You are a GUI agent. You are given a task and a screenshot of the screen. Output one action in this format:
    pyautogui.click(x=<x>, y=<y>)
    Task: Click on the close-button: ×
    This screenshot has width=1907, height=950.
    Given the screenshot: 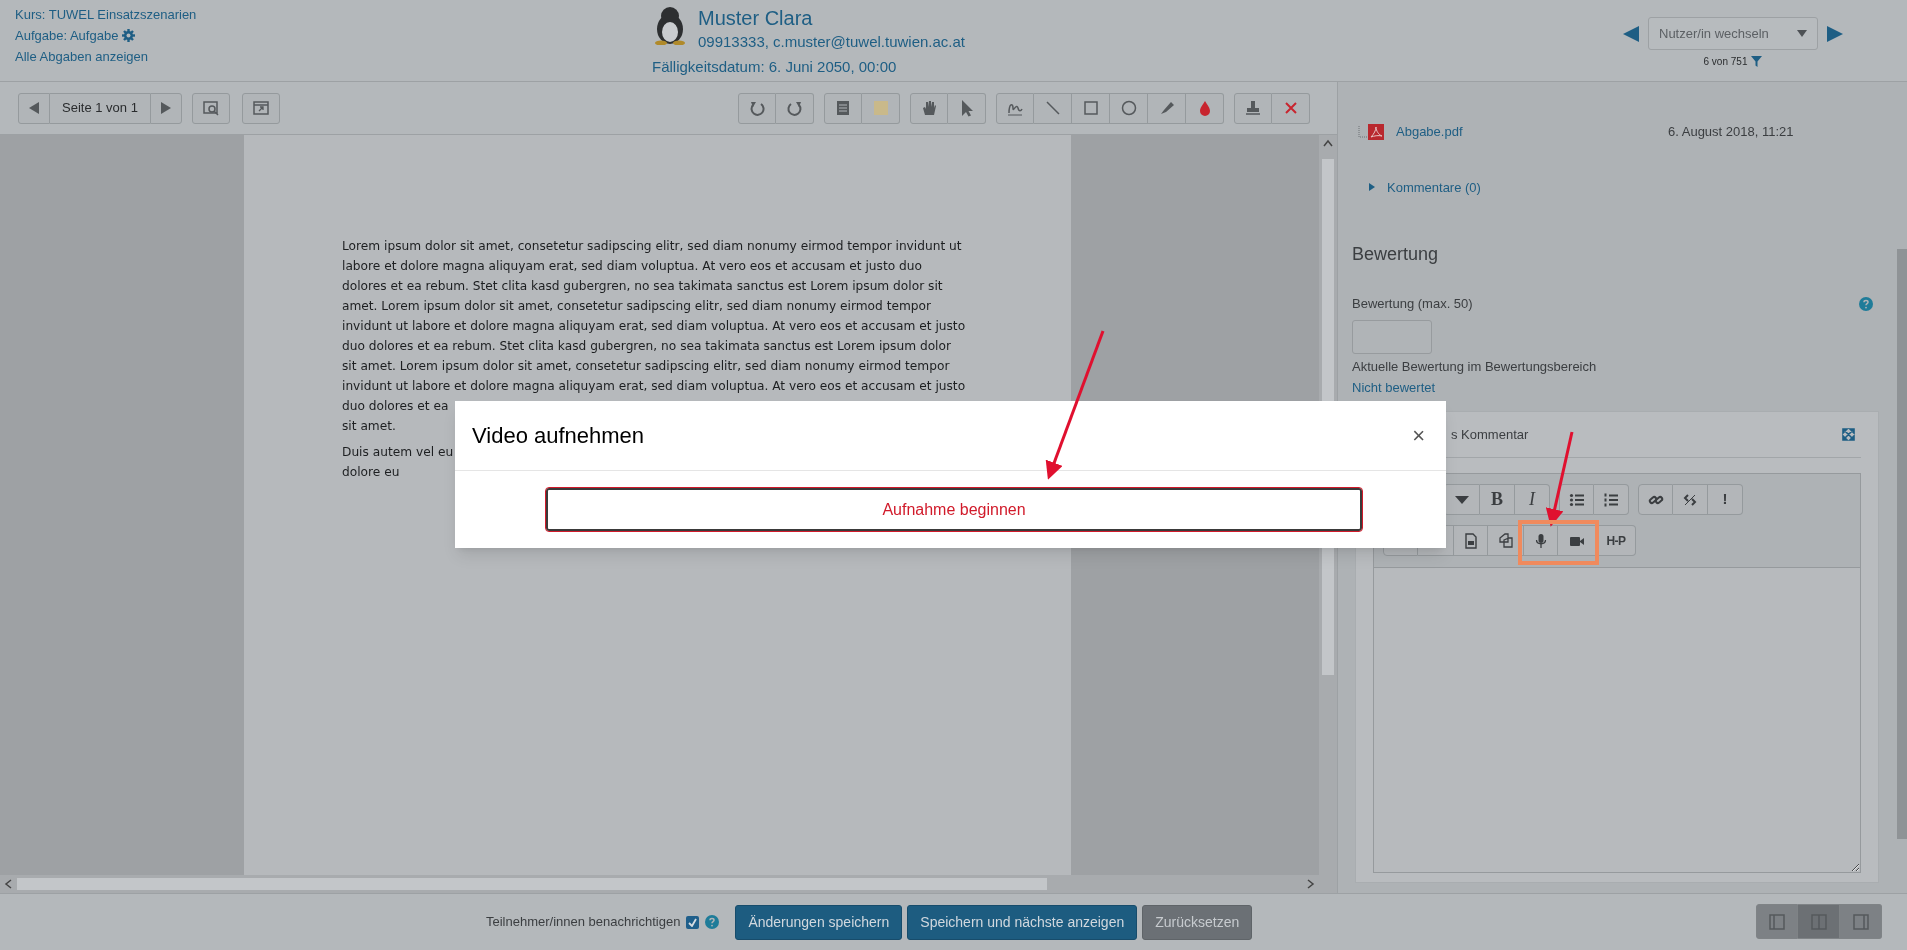 What is the action you would take?
    pyautogui.click(x=1418, y=435)
    